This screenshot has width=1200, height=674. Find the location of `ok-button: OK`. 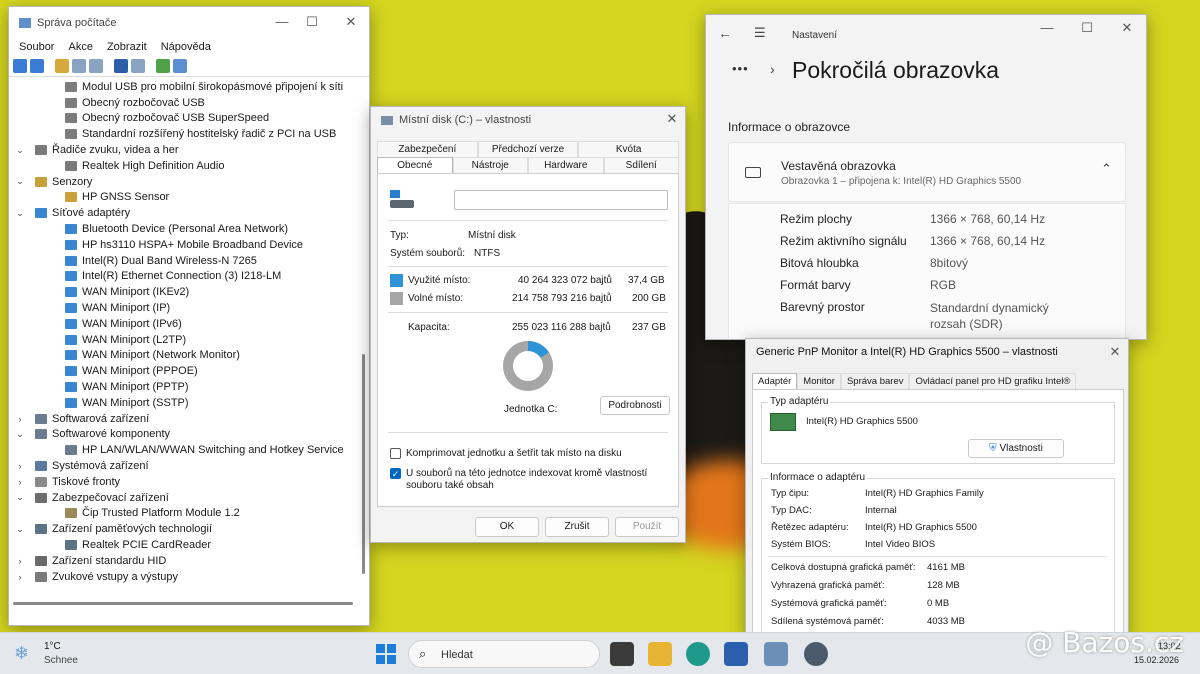

ok-button: OK is located at coordinates (507, 527).